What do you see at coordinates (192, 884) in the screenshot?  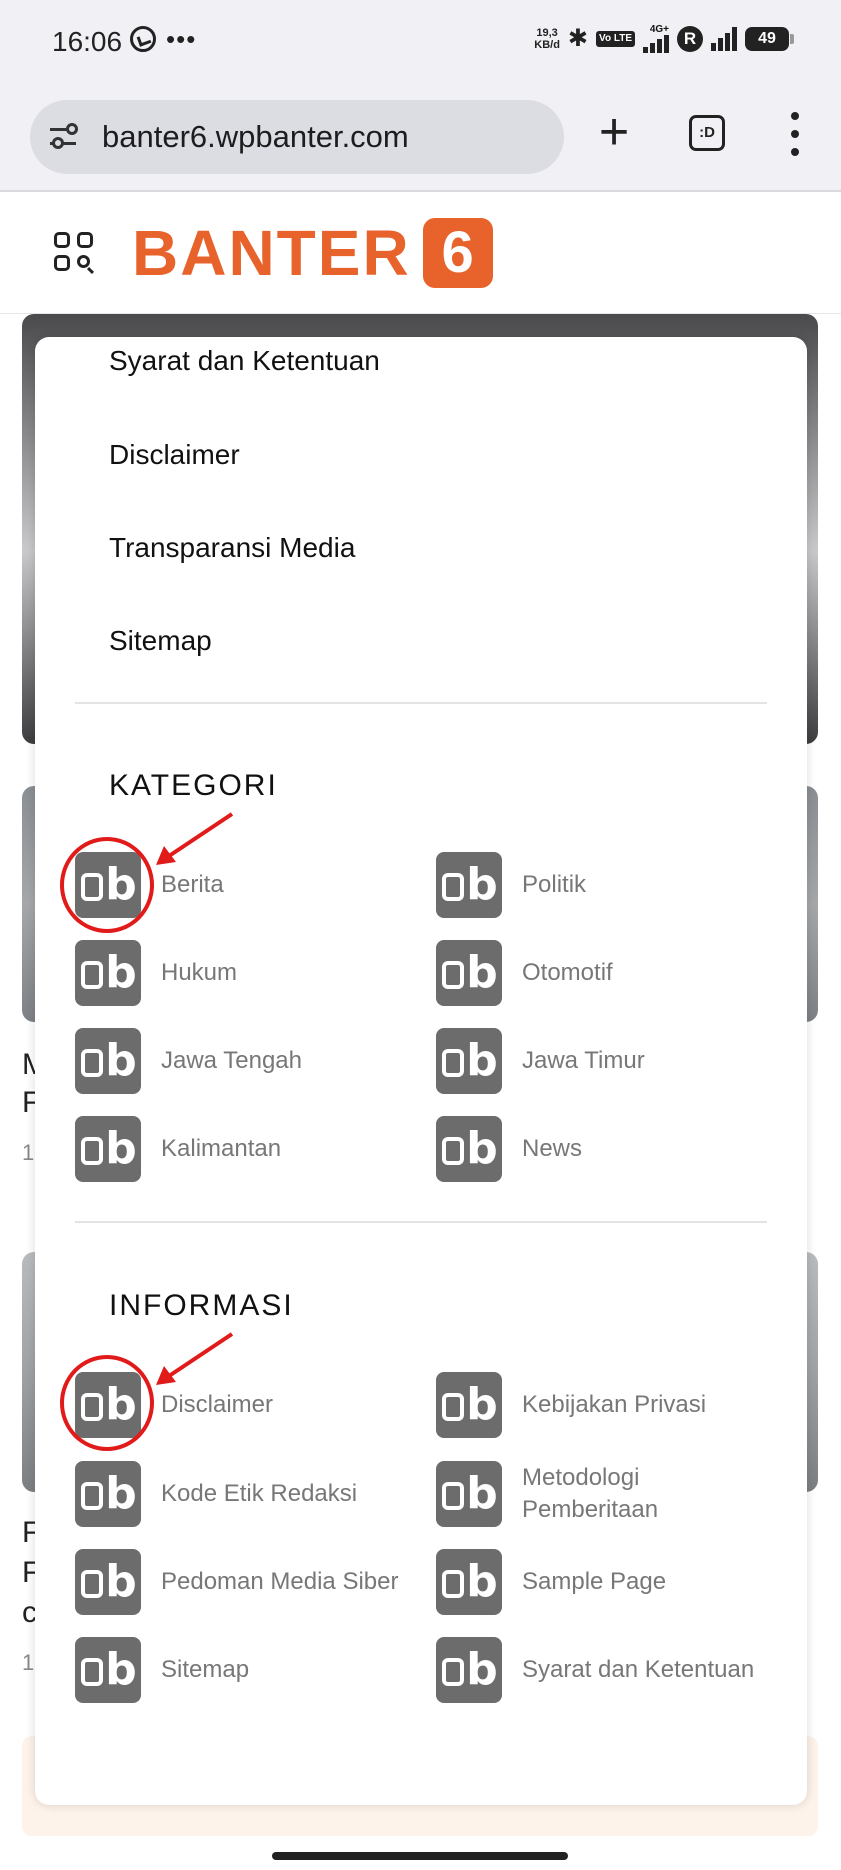 I see `kategori-label: Berita` at bounding box center [192, 884].